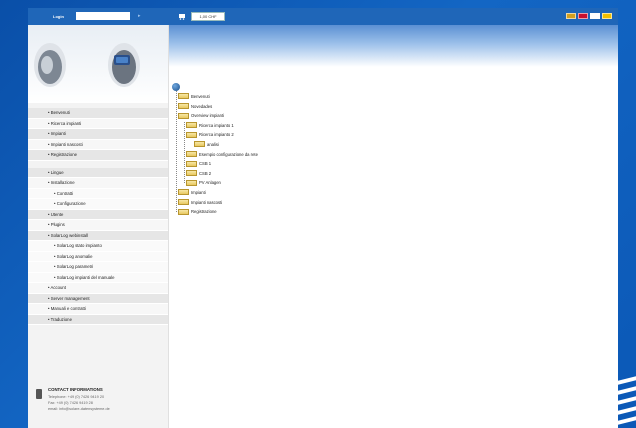 This screenshot has height=428, width=636. Describe the element at coordinates (98, 183) in the screenshot. I see `sidebar-item: • Installazione` at that location.